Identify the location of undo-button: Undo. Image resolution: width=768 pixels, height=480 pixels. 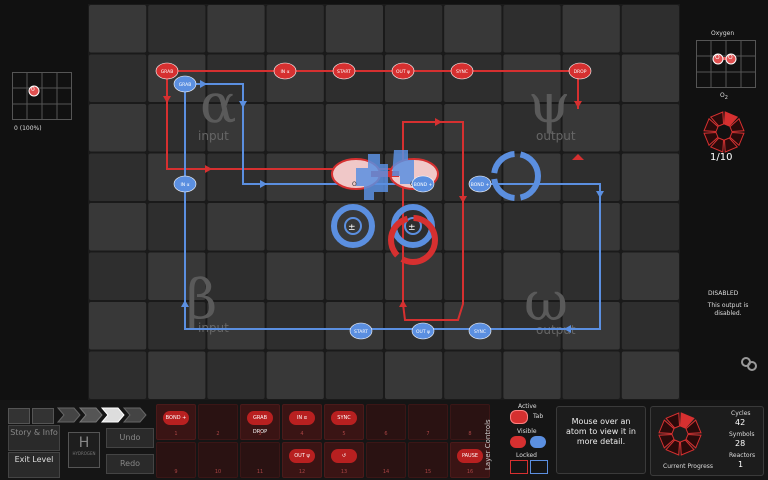
(130, 438).